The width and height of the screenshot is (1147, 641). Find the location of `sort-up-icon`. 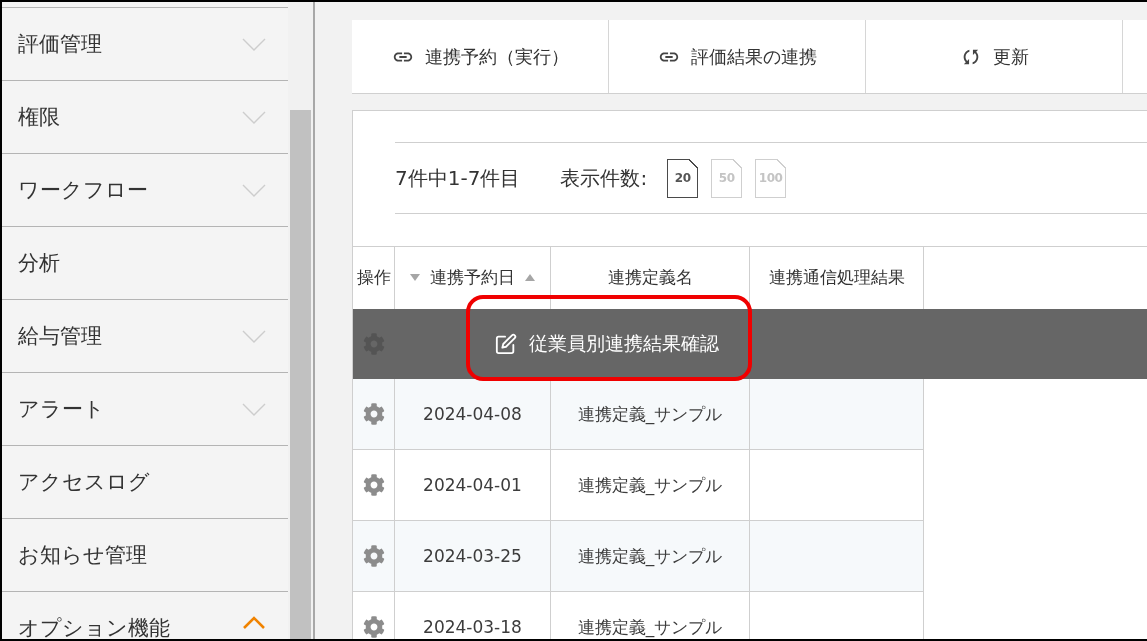

sort-up-icon is located at coordinates (530, 277).